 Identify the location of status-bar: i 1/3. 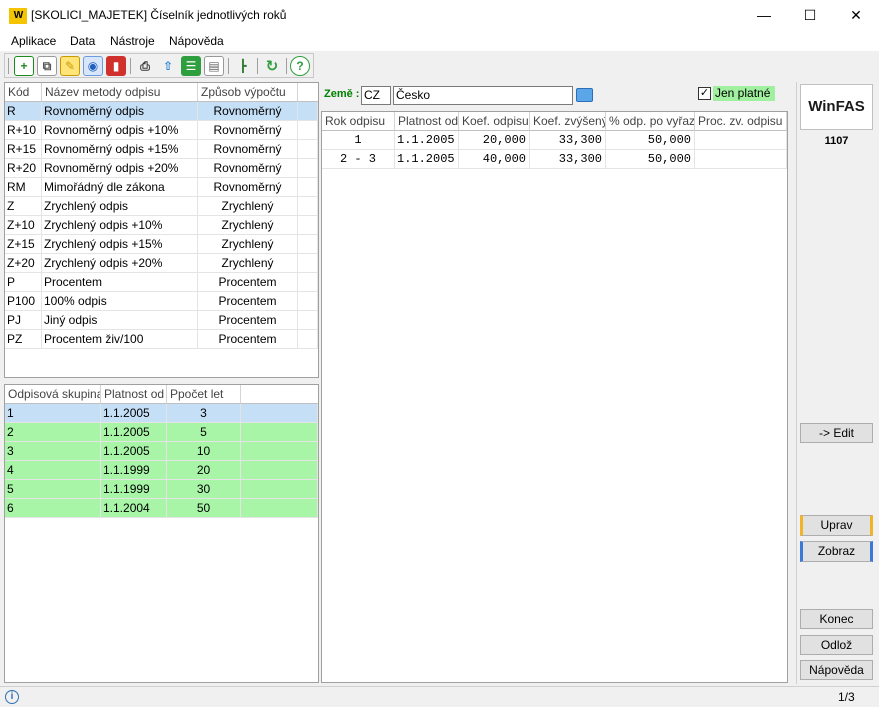
(439, 696).